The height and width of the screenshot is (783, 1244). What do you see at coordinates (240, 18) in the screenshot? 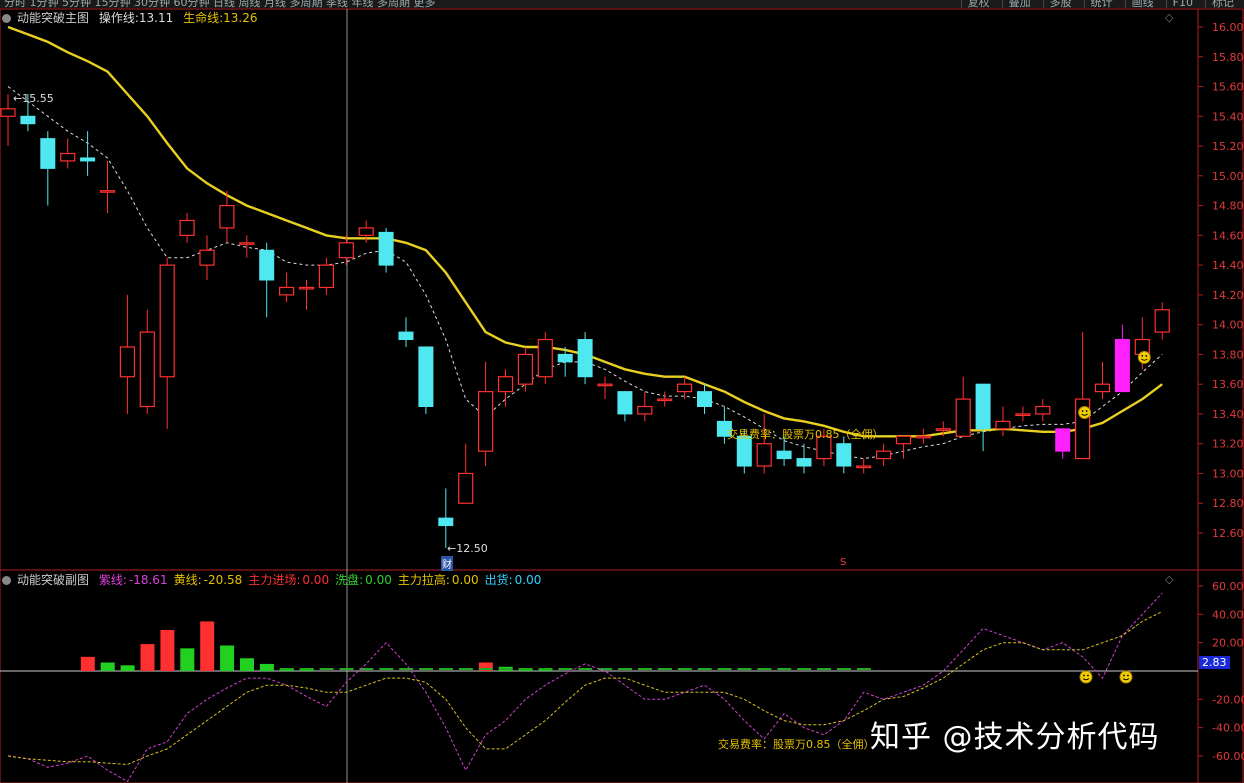
I see `life-line-value: 13.26` at bounding box center [240, 18].